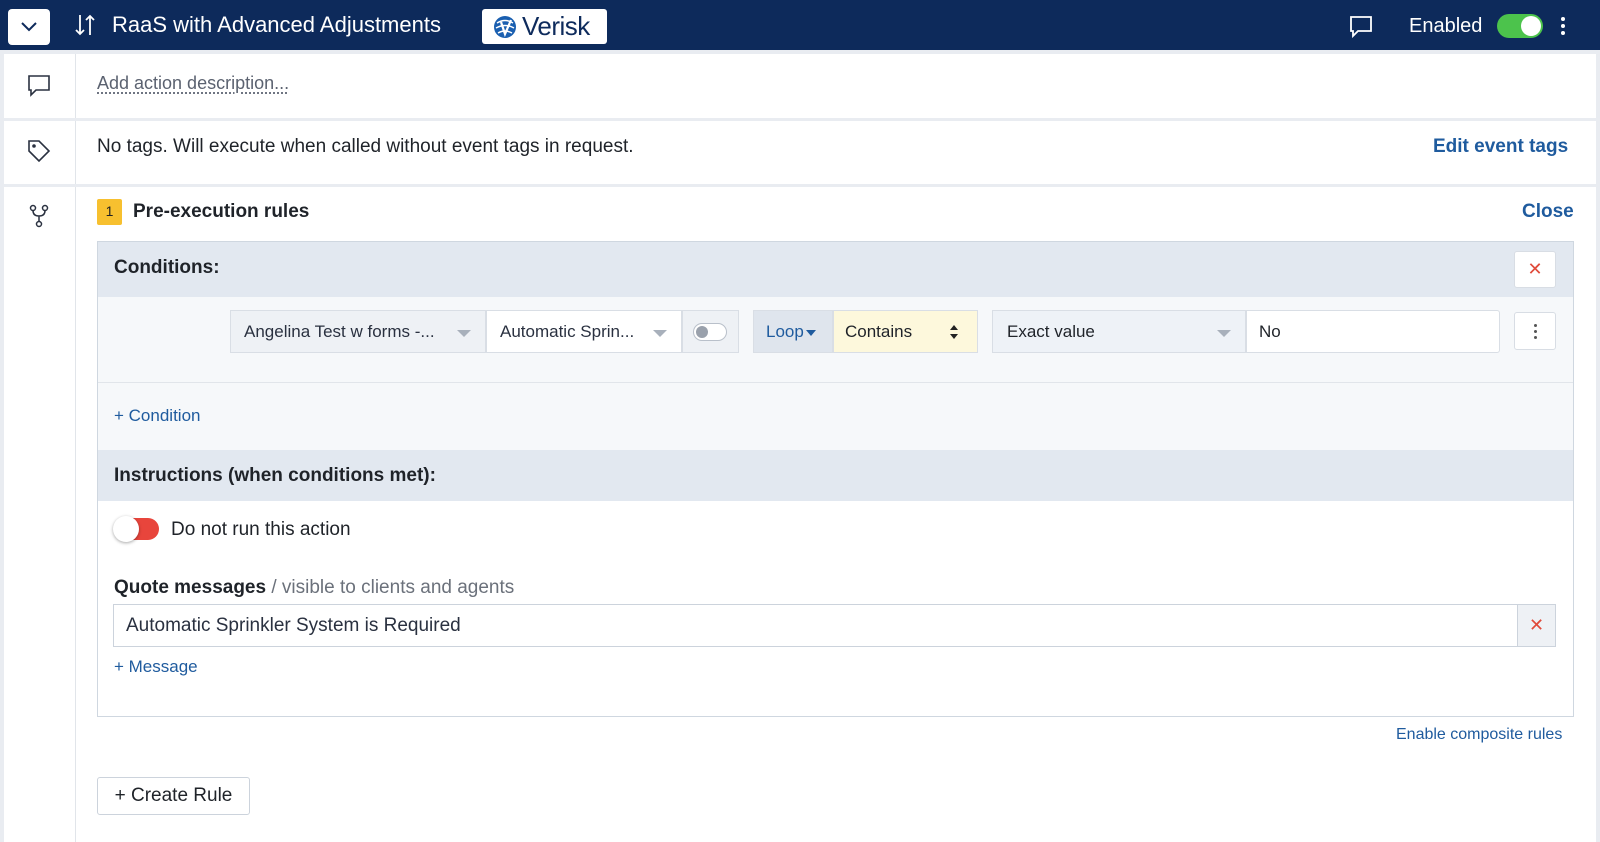 The height and width of the screenshot is (842, 1600). Describe the element at coordinates (815, 625) in the screenshot. I see `quote-message-input: Automatic Sprinkler System is Required` at that location.